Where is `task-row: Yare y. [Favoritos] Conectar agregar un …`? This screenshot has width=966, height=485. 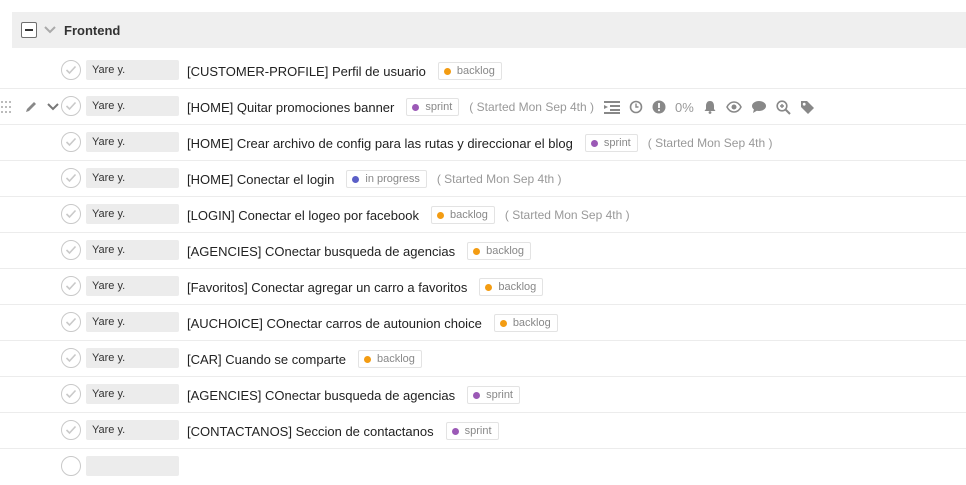
task-row: Yare y. [Favoritos] Conectar agregar un … is located at coordinates (483, 287).